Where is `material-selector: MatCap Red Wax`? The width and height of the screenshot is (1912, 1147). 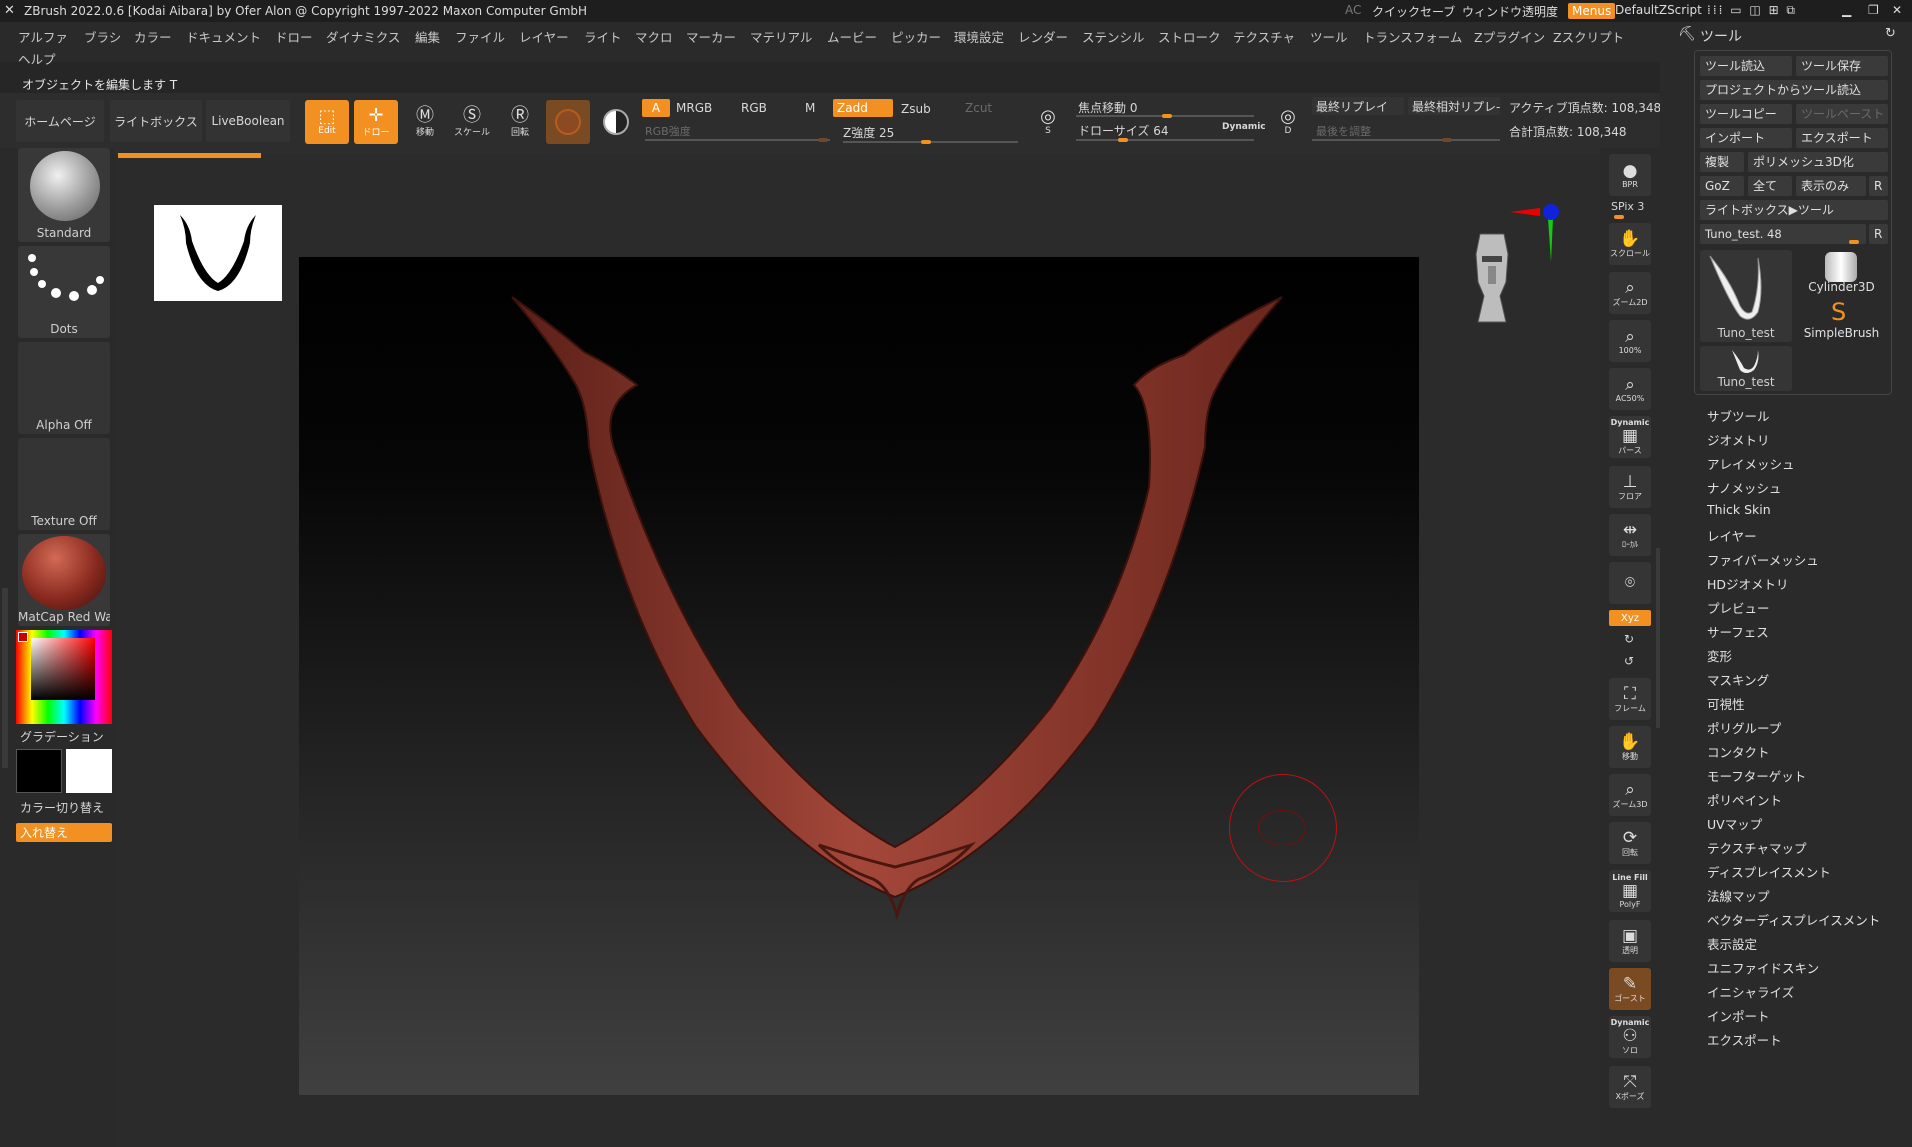 material-selector: MatCap Red Wax is located at coordinates (64, 580).